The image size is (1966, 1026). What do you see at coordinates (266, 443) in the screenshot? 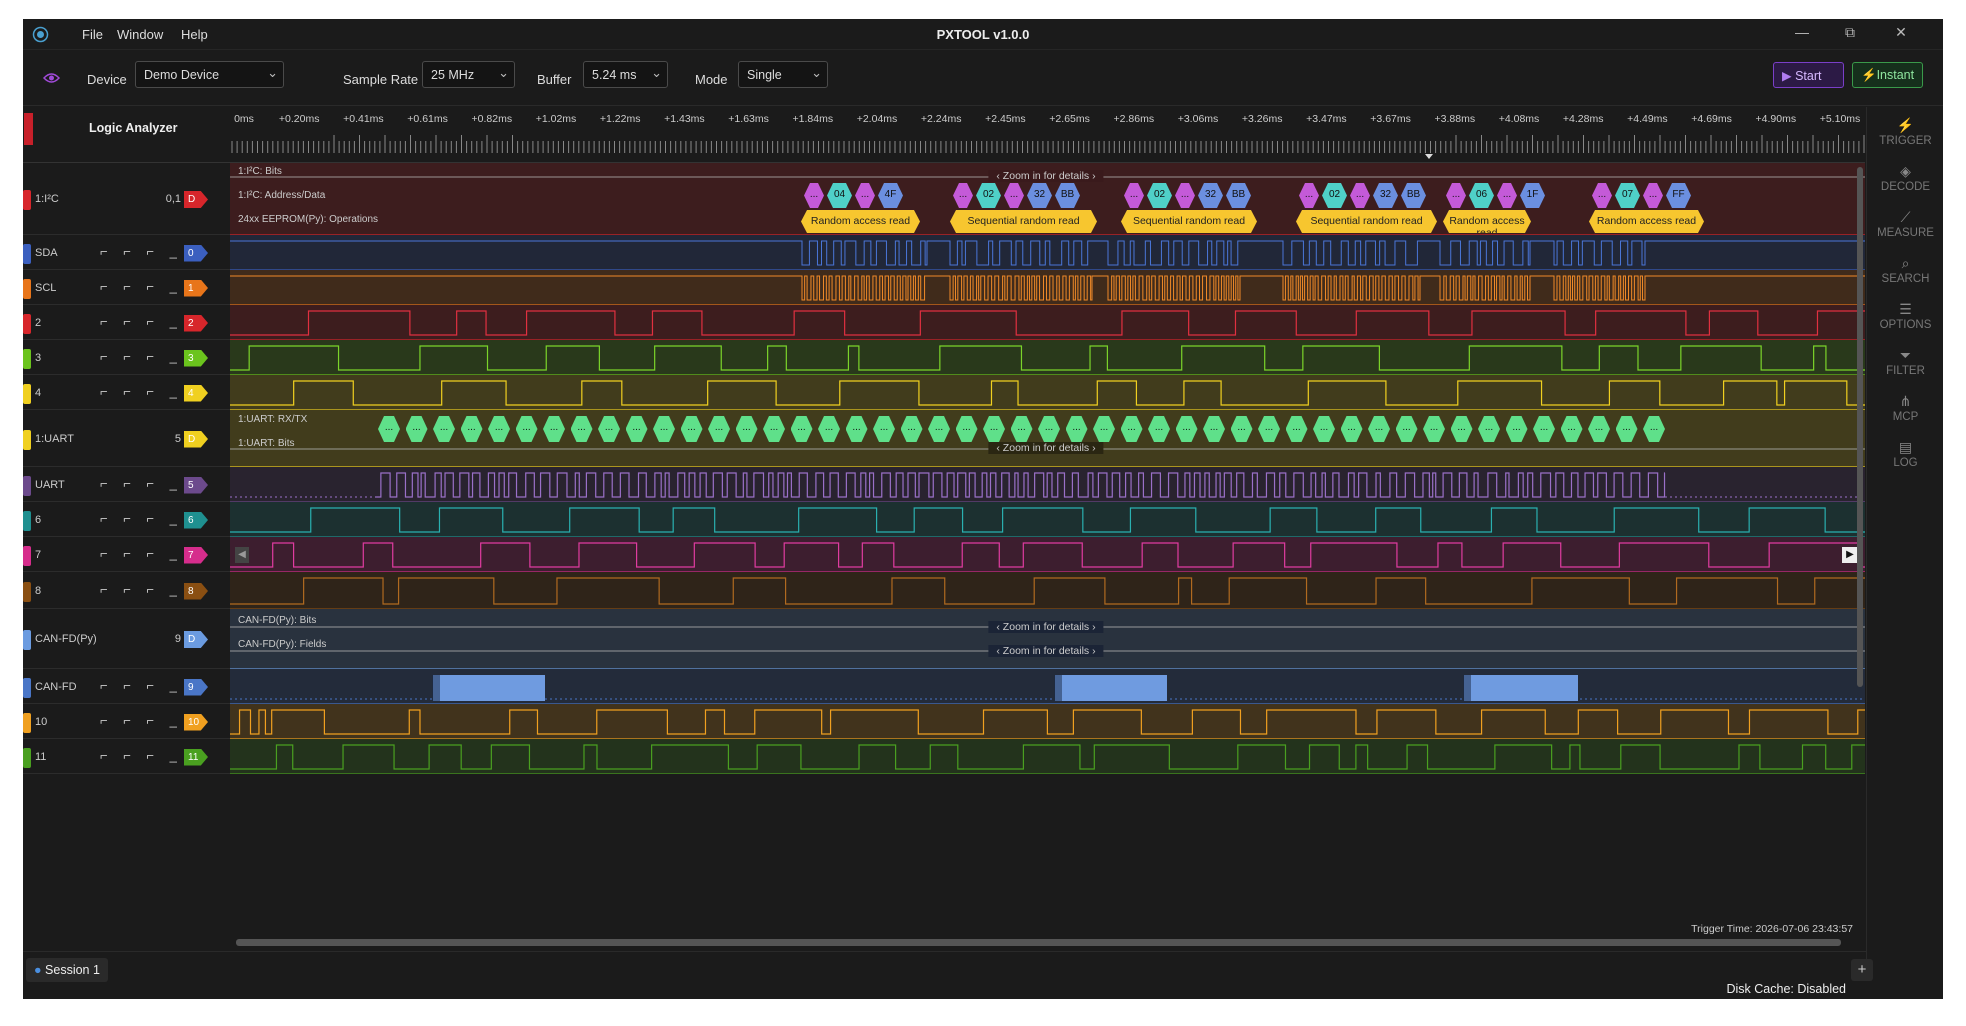
I see `uart-bits-label: 1:UART: Bits` at bounding box center [266, 443].